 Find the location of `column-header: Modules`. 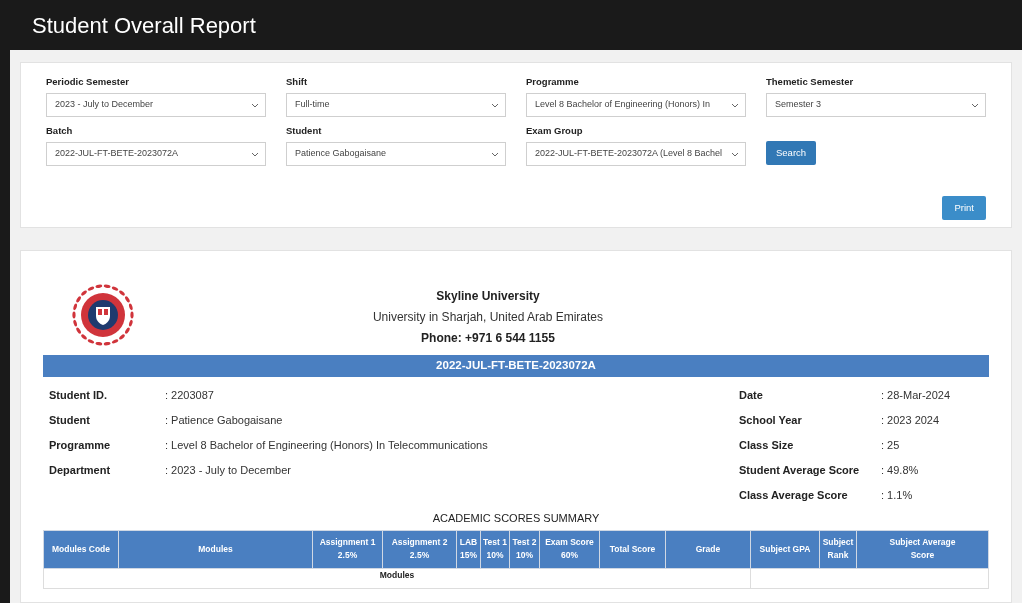

column-header: Modules is located at coordinates (215, 549).